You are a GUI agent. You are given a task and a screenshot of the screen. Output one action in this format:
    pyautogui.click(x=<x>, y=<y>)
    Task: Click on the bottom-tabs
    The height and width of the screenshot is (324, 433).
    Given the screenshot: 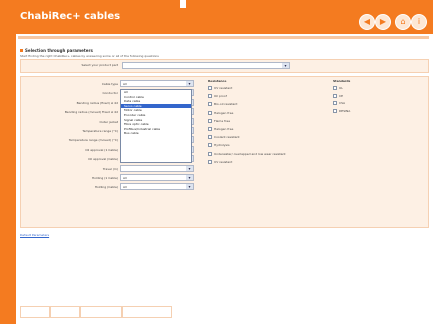 What is the action you would take?
    pyautogui.click(x=96, y=312)
    